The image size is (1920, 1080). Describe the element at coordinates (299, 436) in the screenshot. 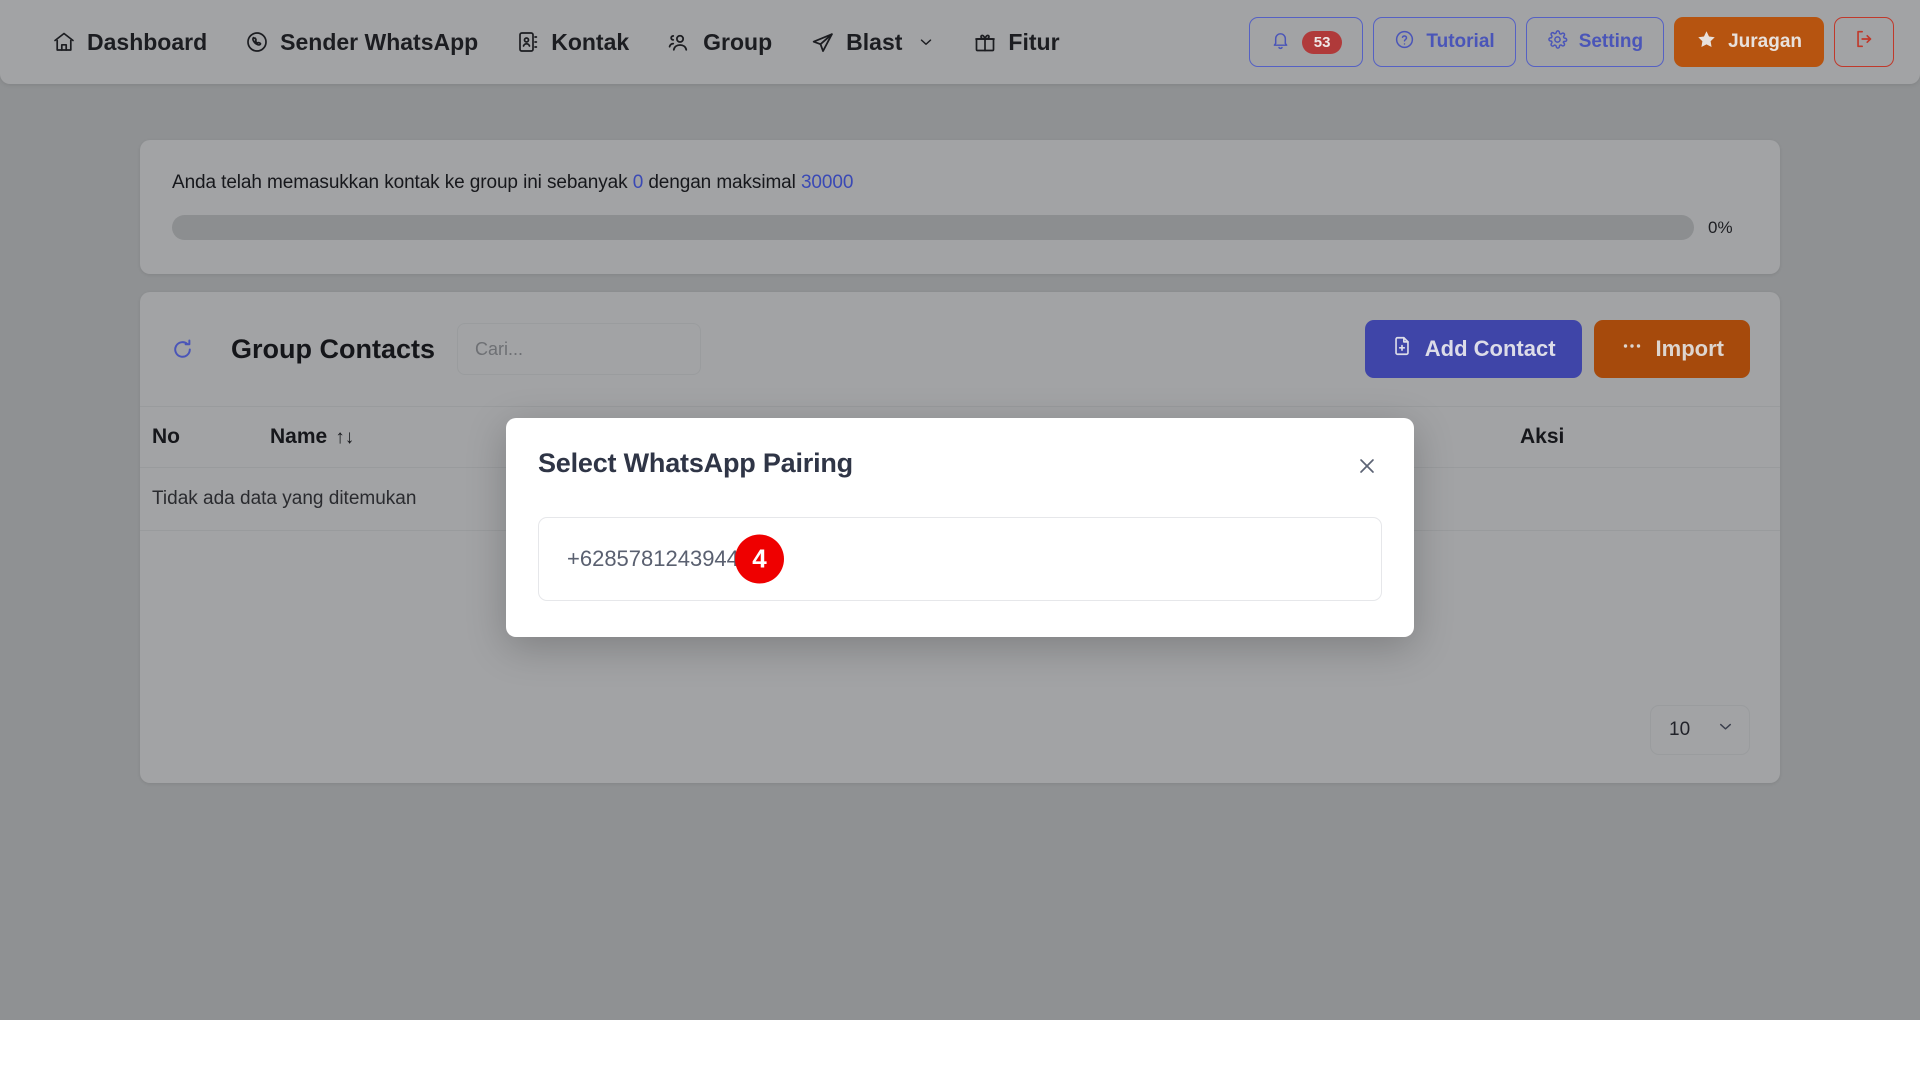

I see `column-header-name-label: Name` at that location.